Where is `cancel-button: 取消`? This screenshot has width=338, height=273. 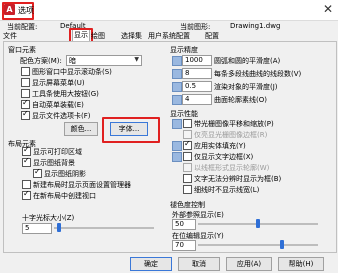 cancel-button: 取消 is located at coordinates (199, 264).